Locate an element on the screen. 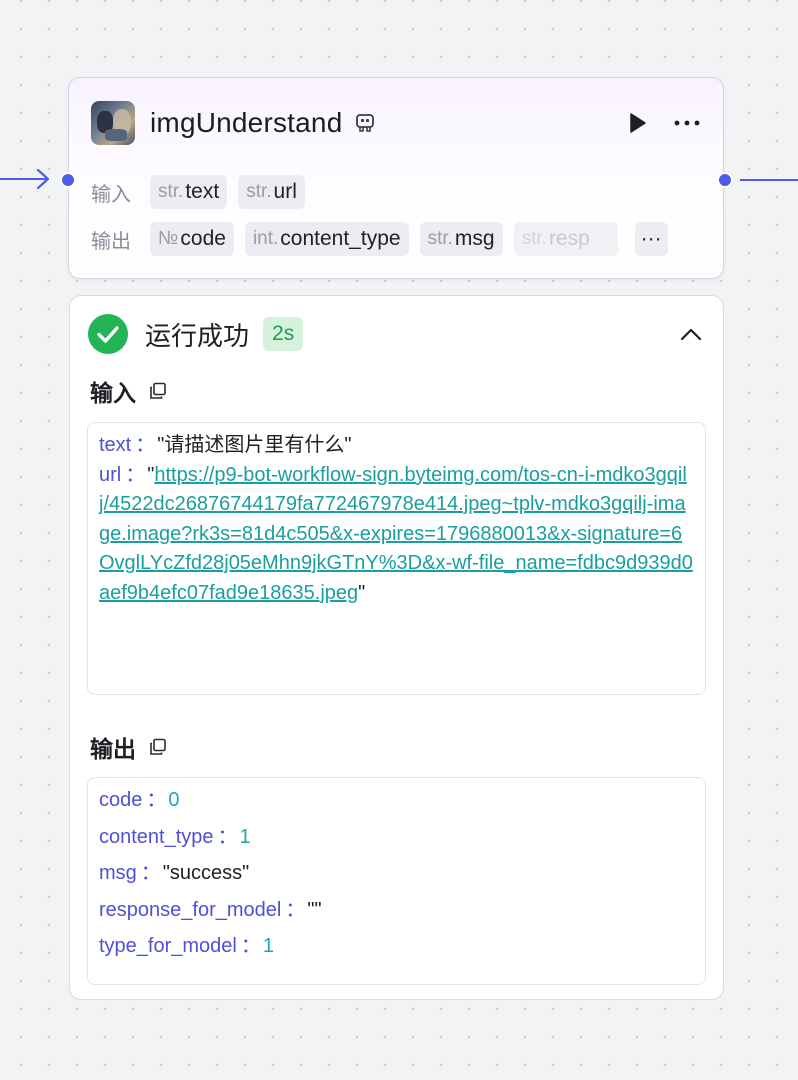 The image size is (798, 1080). node-inputs-row: 输入 str. text str. url is located at coordinates (203, 192).